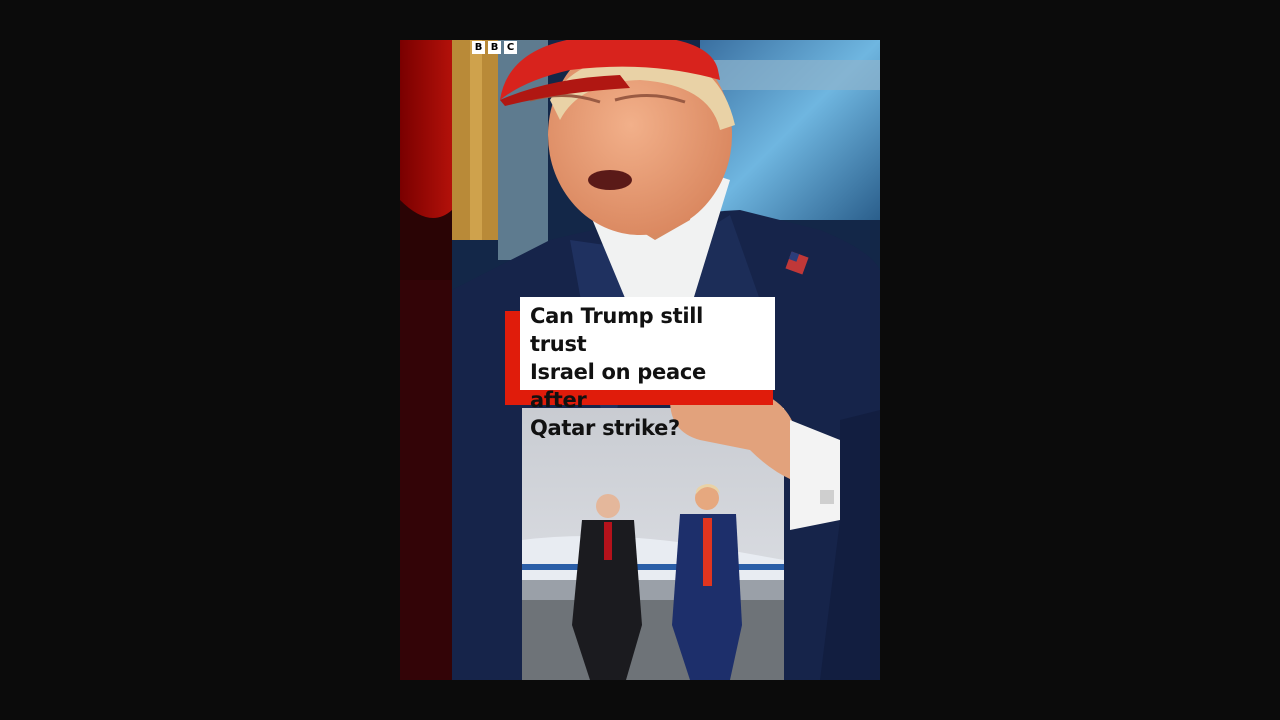 The image size is (1280, 720). What do you see at coordinates (510, 47) in the screenshot?
I see `logo-letter: C` at bounding box center [510, 47].